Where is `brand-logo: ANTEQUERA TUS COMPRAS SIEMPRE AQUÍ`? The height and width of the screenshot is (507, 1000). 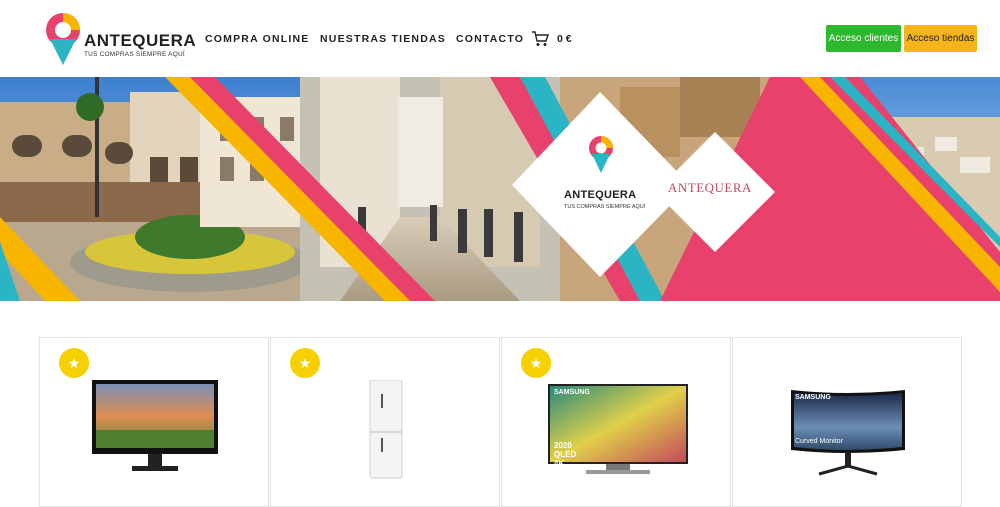 brand-logo: ANTEQUERA TUS COMPRAS SIEMPRE AQUÍ is located at coordinates (120, 39).